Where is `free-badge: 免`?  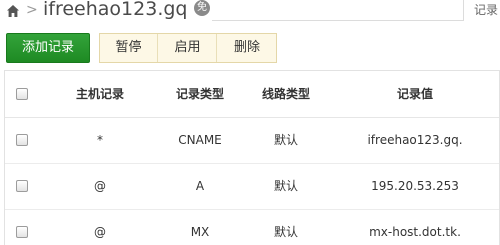 free-badge: 免 is located at coordinates (202, 8).